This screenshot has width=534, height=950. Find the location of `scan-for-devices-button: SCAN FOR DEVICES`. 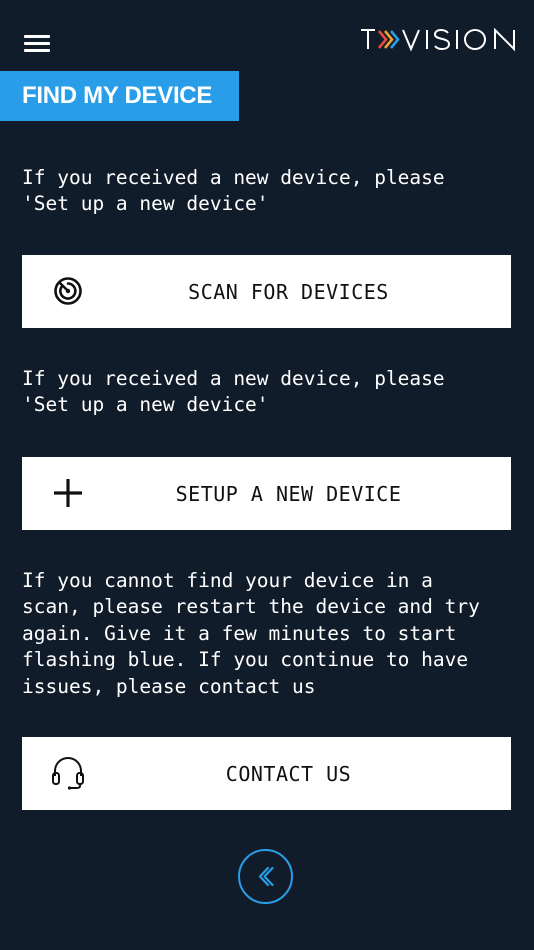

scan-for-devices-button: SCAN FOR DEVICES is located at coordinates (266, 291).